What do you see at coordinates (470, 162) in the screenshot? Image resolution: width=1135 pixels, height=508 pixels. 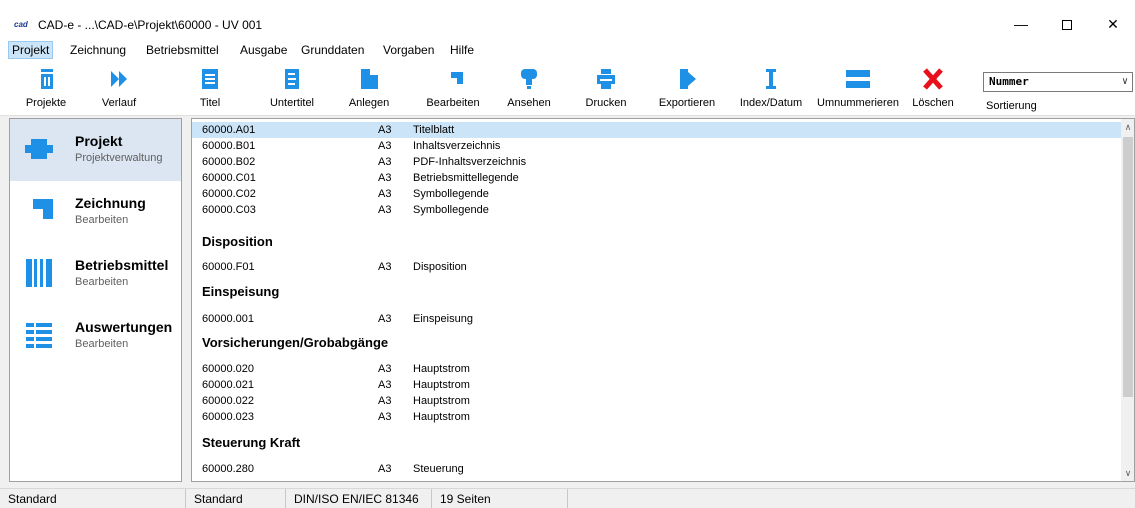 I see `sheet-description: PDF-Inhaltsverzeichnis` at bounding box center [470, 162].